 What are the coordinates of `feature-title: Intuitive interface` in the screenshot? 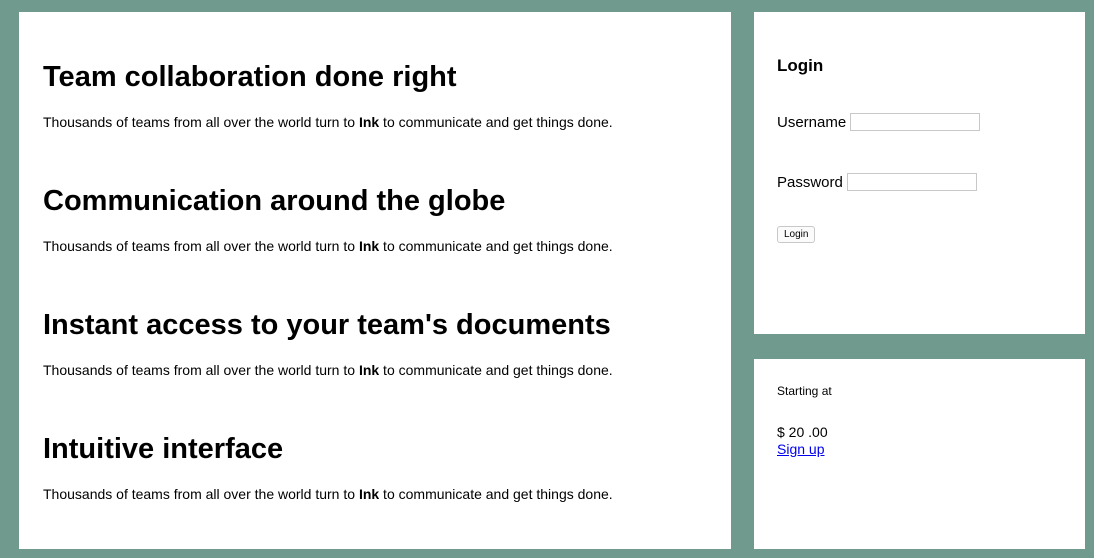 It's located at (163, 449).